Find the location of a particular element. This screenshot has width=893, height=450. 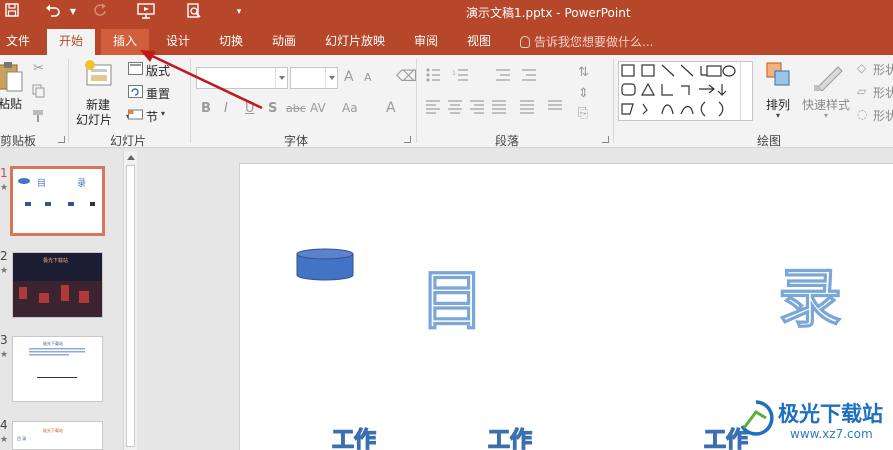

font-launcher is located at coordinates (407, 139).